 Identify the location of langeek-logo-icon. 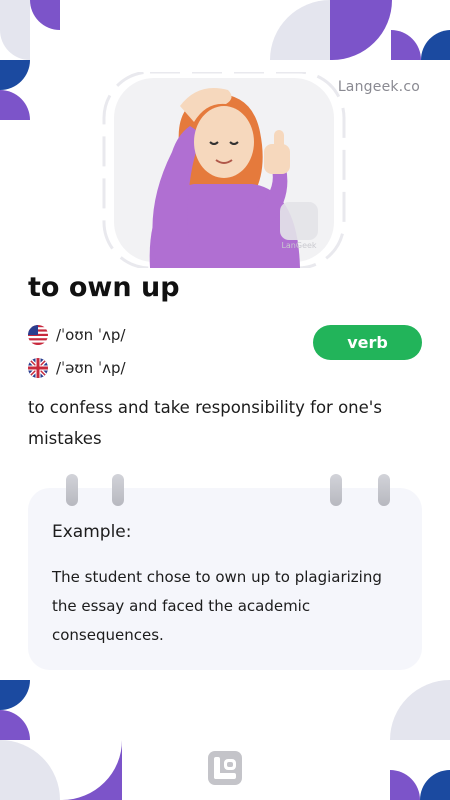
(225, 768).